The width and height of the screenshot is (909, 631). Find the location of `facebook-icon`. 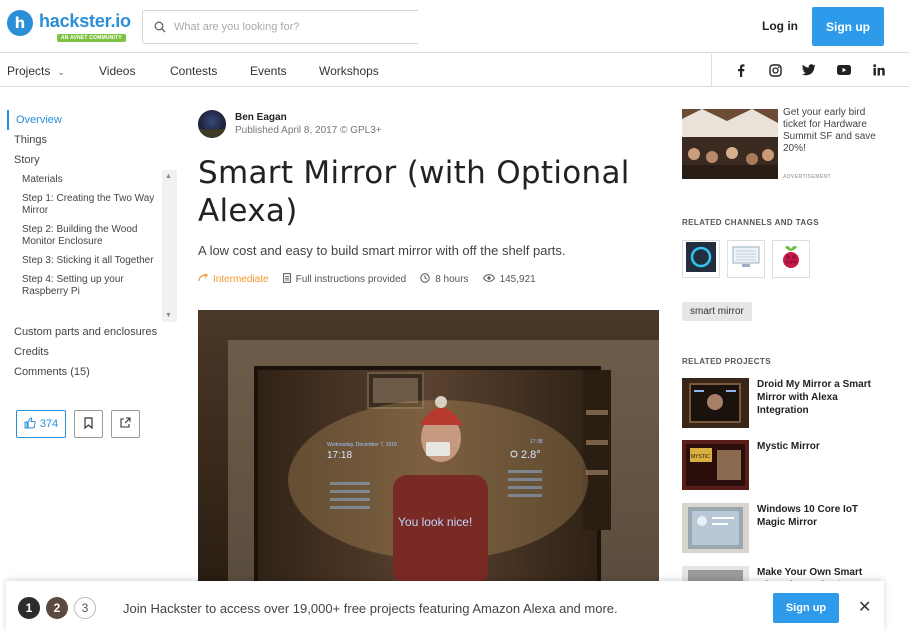

facebook-icon is located at coordinates (741, 70).